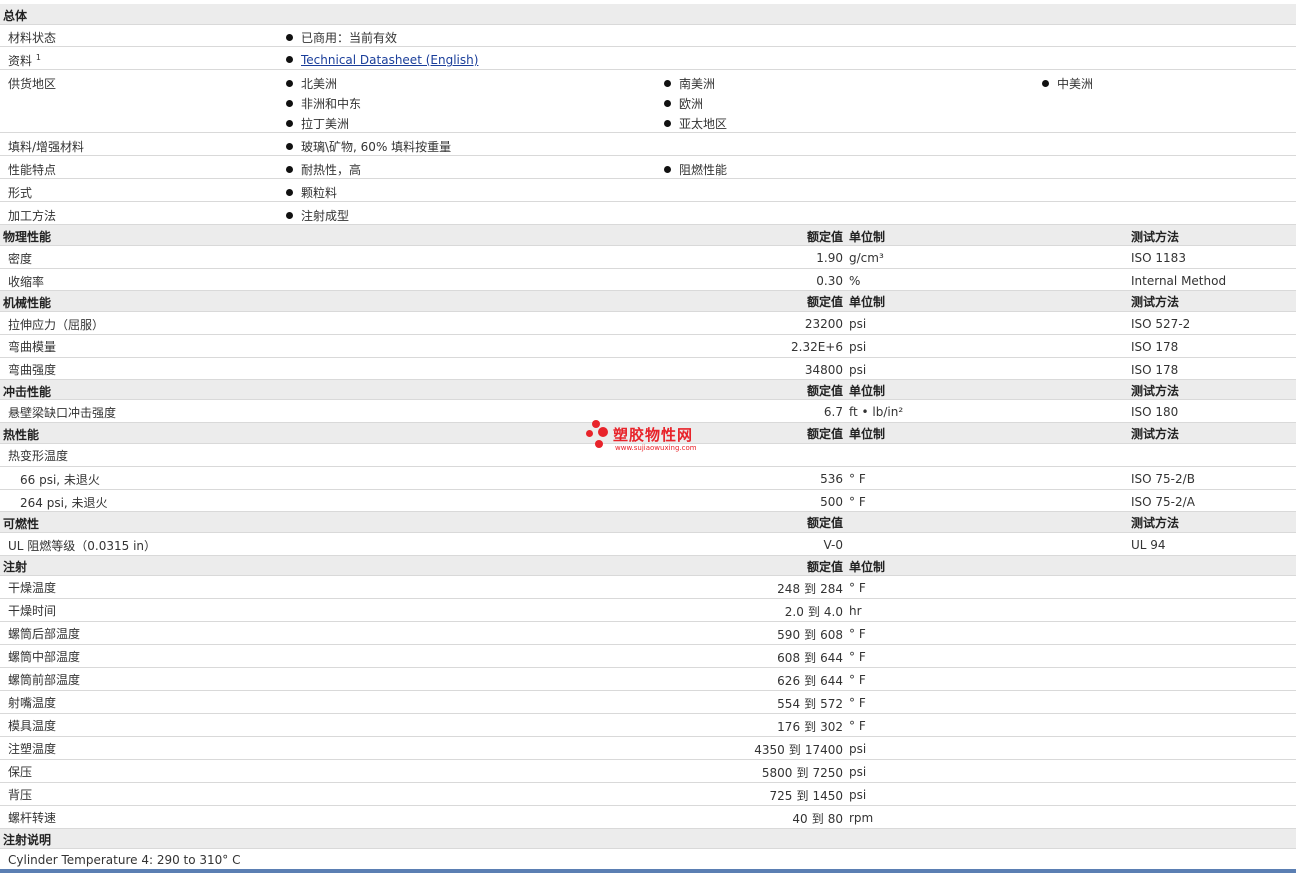  I want to click on range-from: 4350, so click(769, 750).